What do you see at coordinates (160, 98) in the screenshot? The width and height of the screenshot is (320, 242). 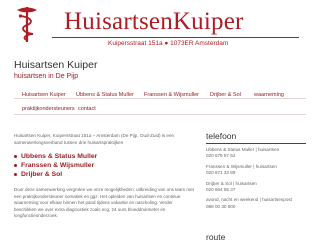 I see `nav-divider` at bounding box center [160, 98].